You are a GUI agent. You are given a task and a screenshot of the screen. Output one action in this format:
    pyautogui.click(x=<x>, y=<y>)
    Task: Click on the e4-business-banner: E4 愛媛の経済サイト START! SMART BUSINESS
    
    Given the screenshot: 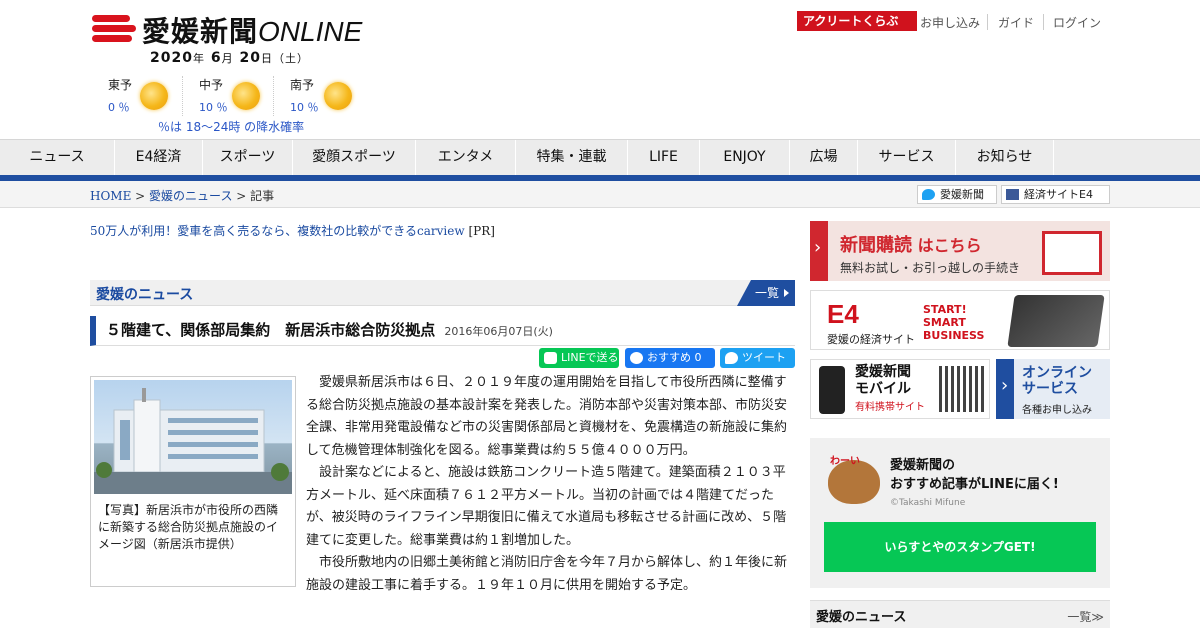 What is the action you would take?
    pyautogui.click(x=960, y=320)
    